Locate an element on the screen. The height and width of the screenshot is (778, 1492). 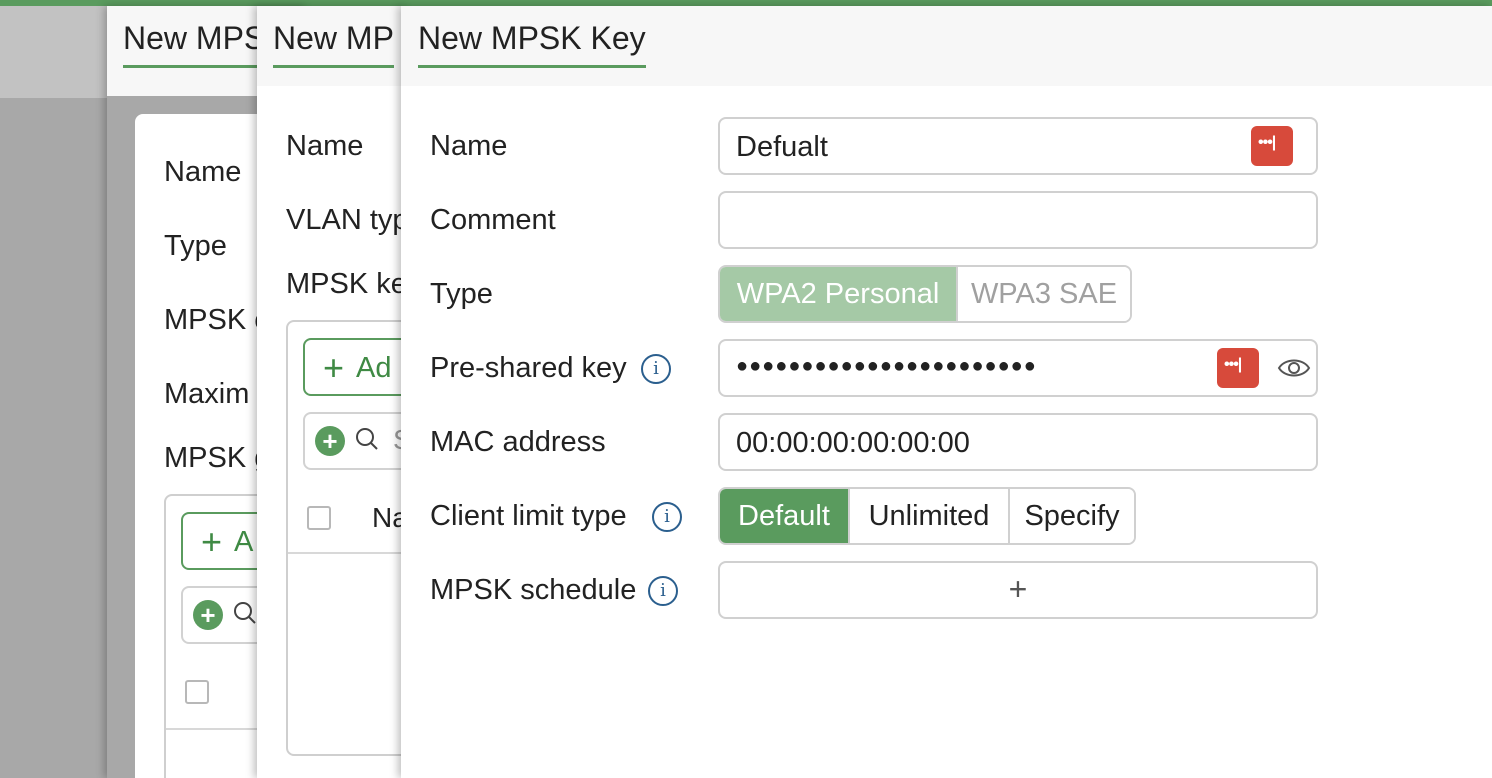
client-limit-option-default: Default is located at coordinates (785, 516).